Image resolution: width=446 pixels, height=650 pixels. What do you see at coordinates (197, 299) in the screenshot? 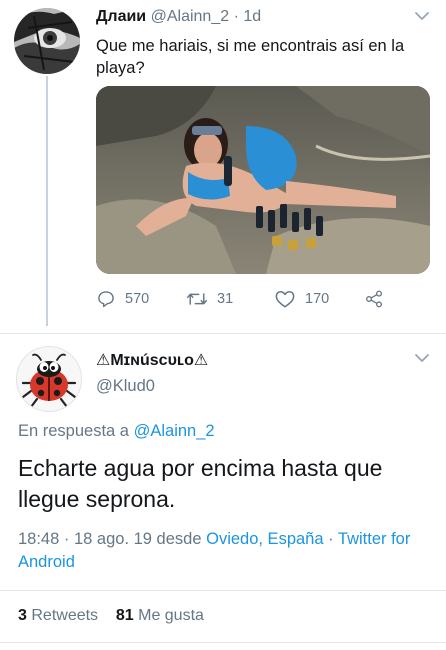
I see `retweet-icon` at bounding box center [197, 299].